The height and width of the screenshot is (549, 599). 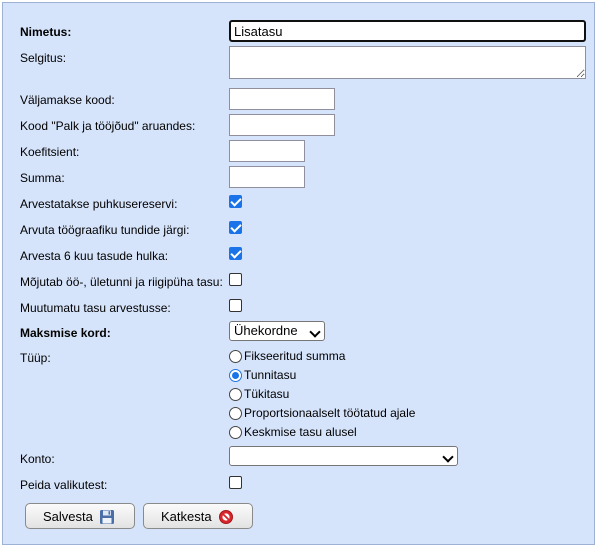 I want to click on maksmise-kord-select: Ühekordne, so click(x=277, y=331).